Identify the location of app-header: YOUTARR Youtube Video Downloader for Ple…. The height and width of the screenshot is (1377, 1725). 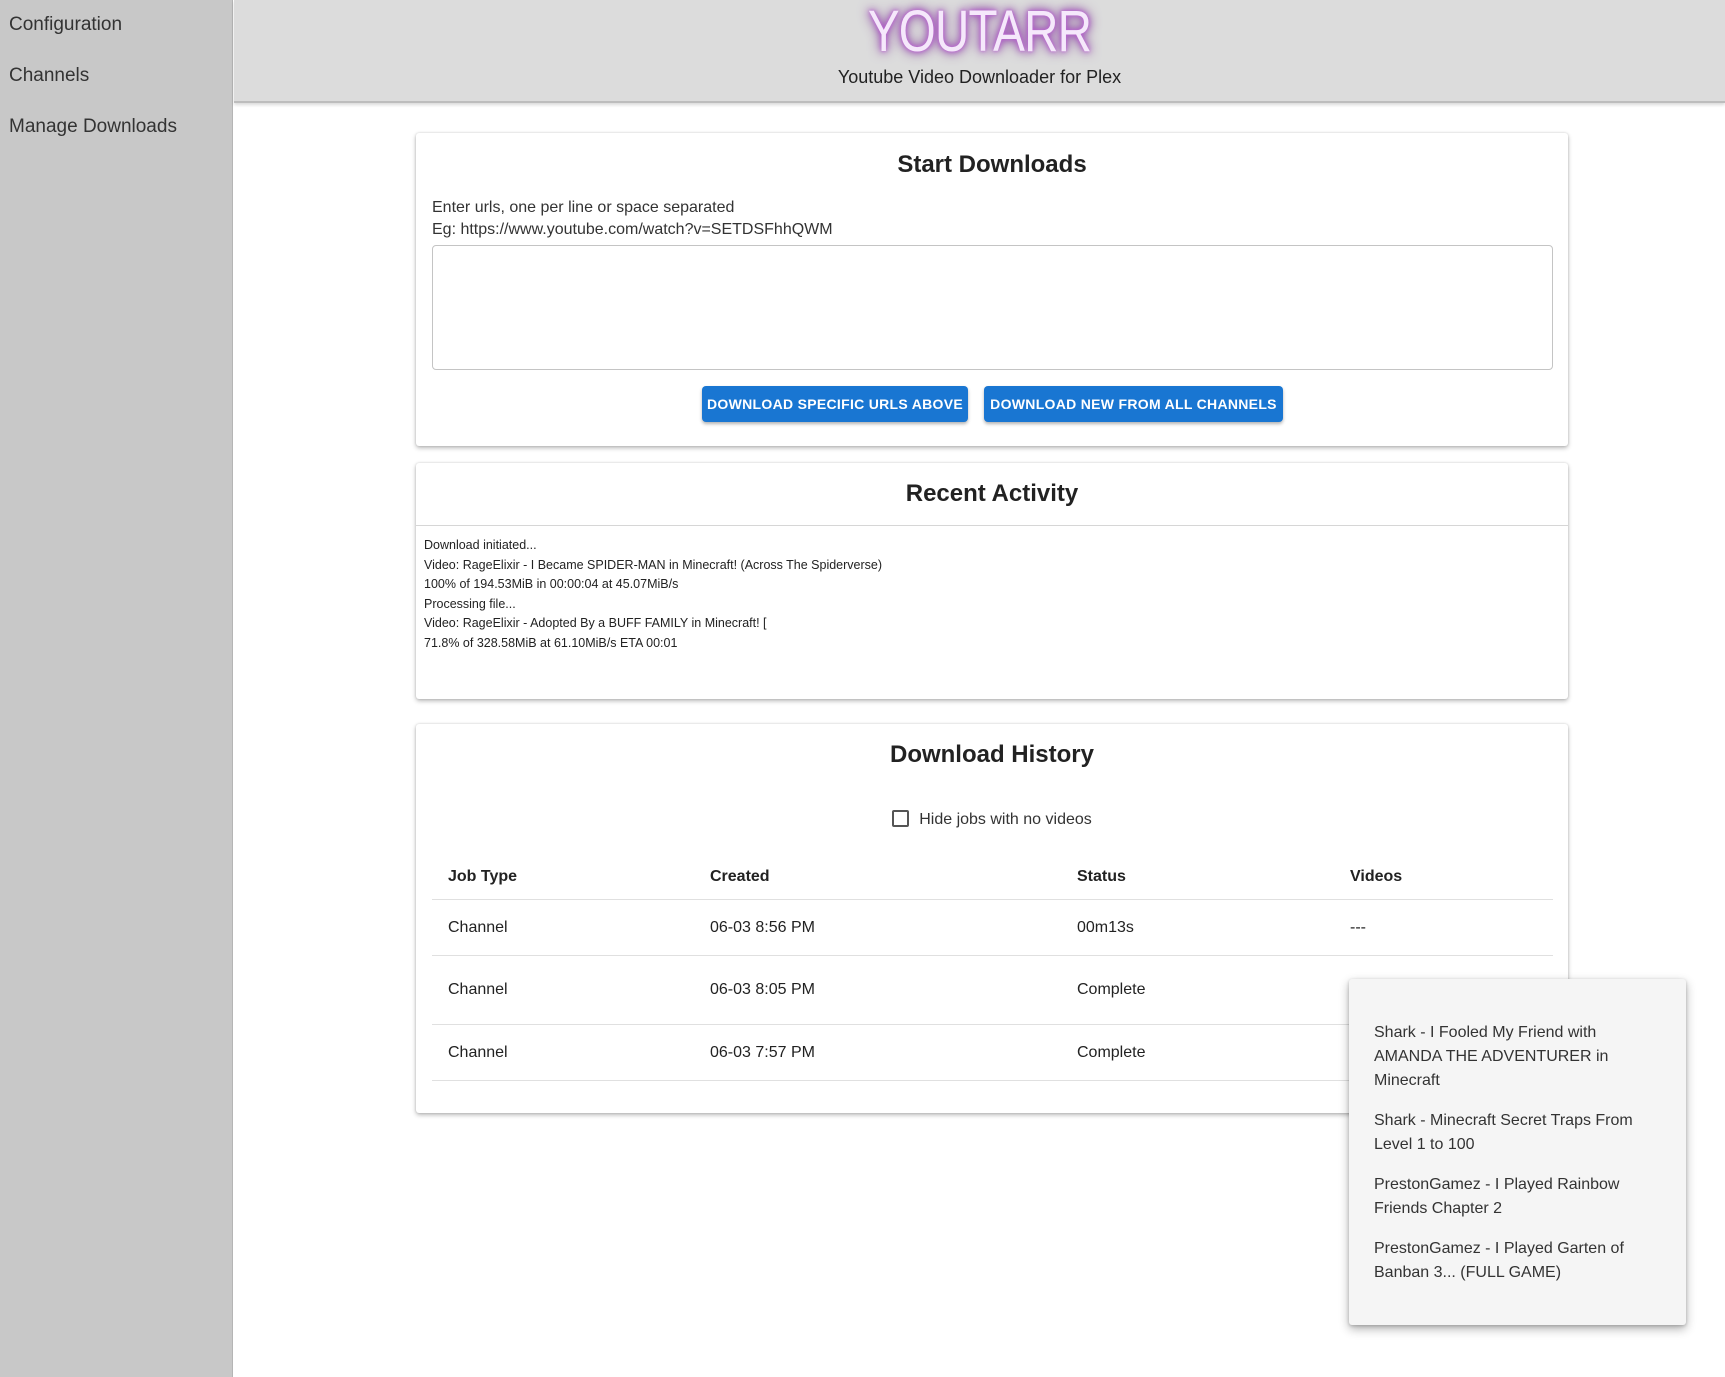
(979, 51).